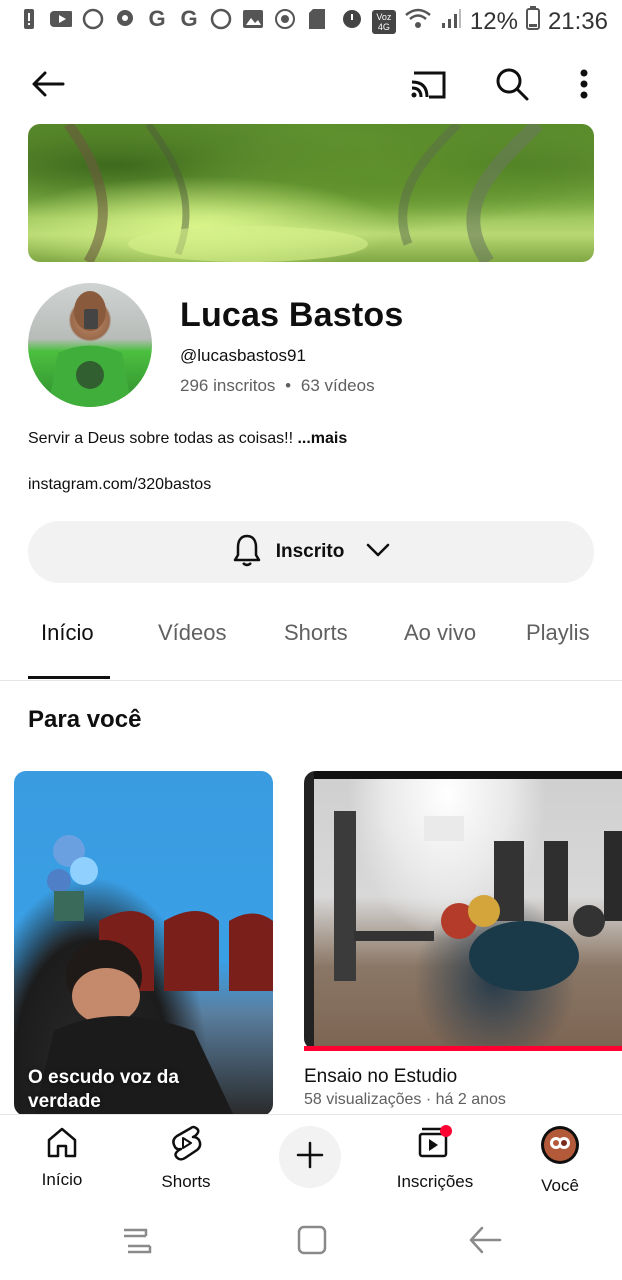  Describe the element at coordinates (119, 485) in the screenshot. I see `channel-link: instagram.com/320bastos` at that location.